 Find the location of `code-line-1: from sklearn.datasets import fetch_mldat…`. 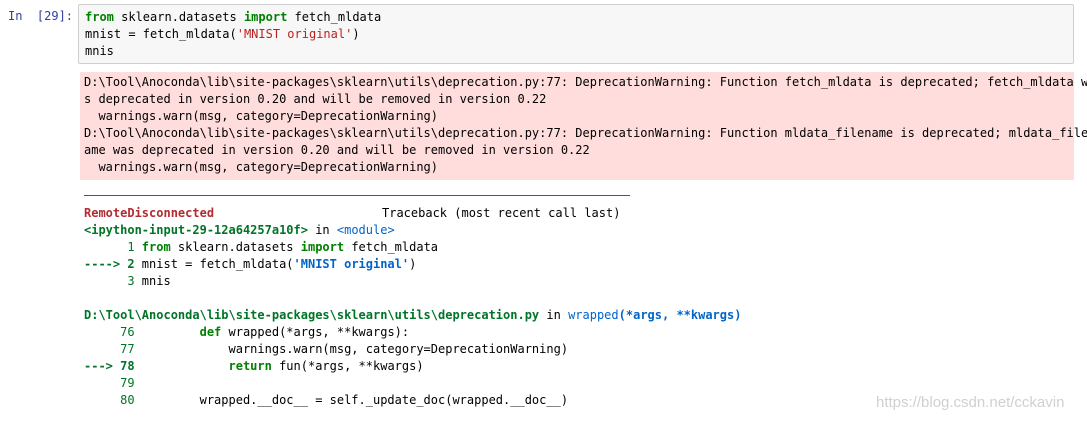

code-line-1: from sklearn.datasets import fetch_mldat… is located at coordinates (233, 17).